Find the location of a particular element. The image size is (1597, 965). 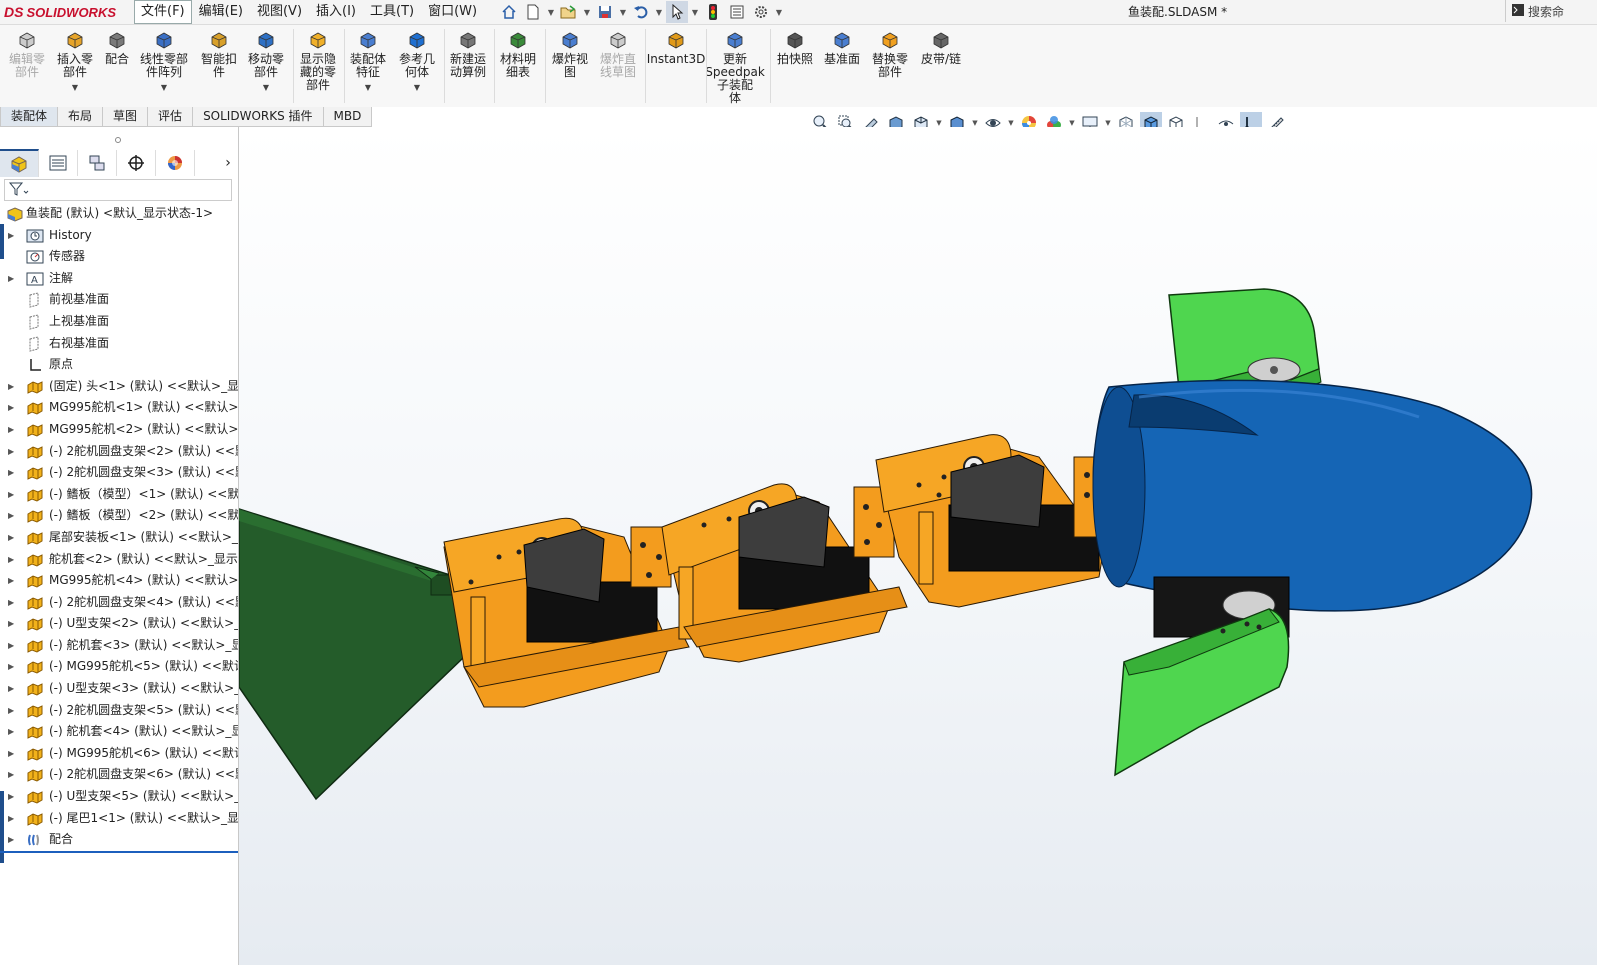

ribbon-button-16: 基准面 is located at coordinates (842, 47).